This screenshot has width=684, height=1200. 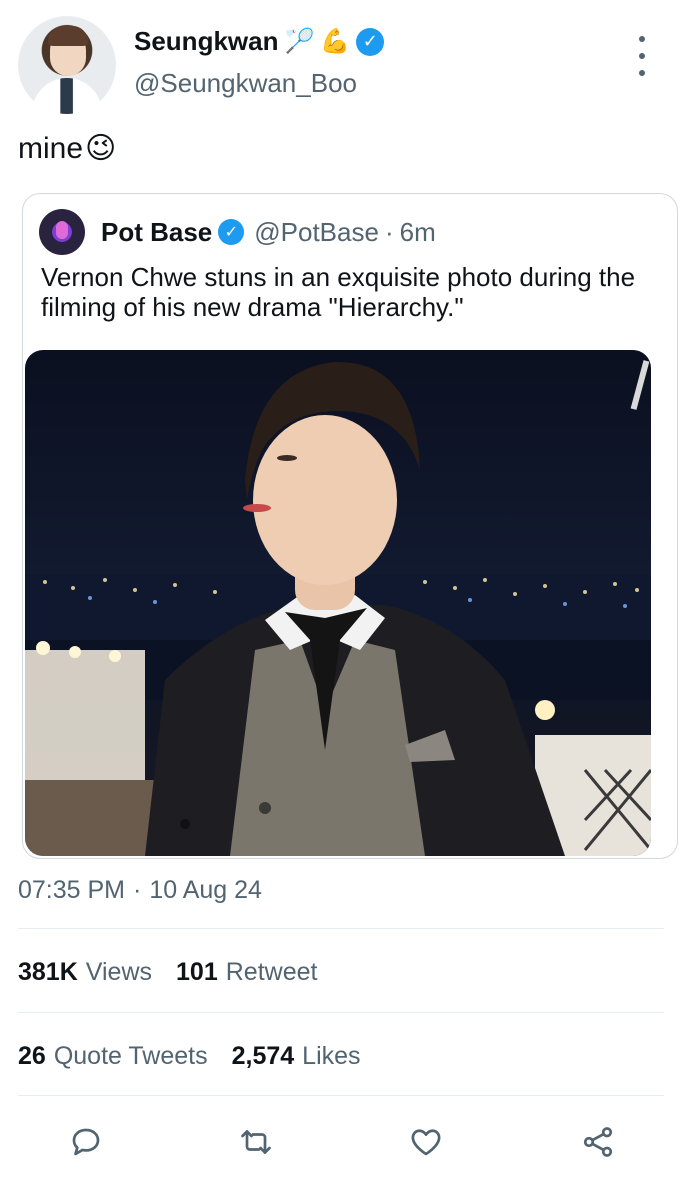 I want to click on views-label: Views, so click(x=119, y=972).